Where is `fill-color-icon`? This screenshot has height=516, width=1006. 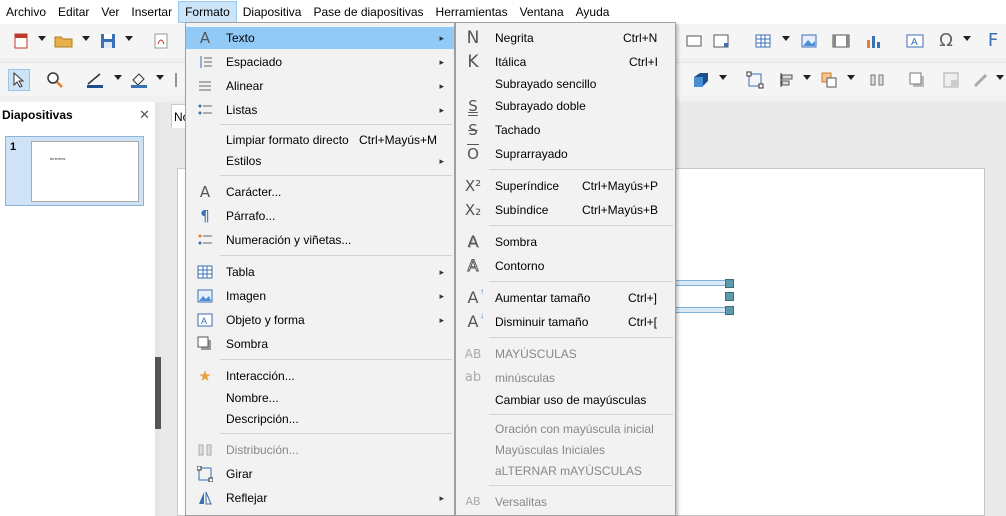
fill-color-icon is located at coordinates (139, 80).